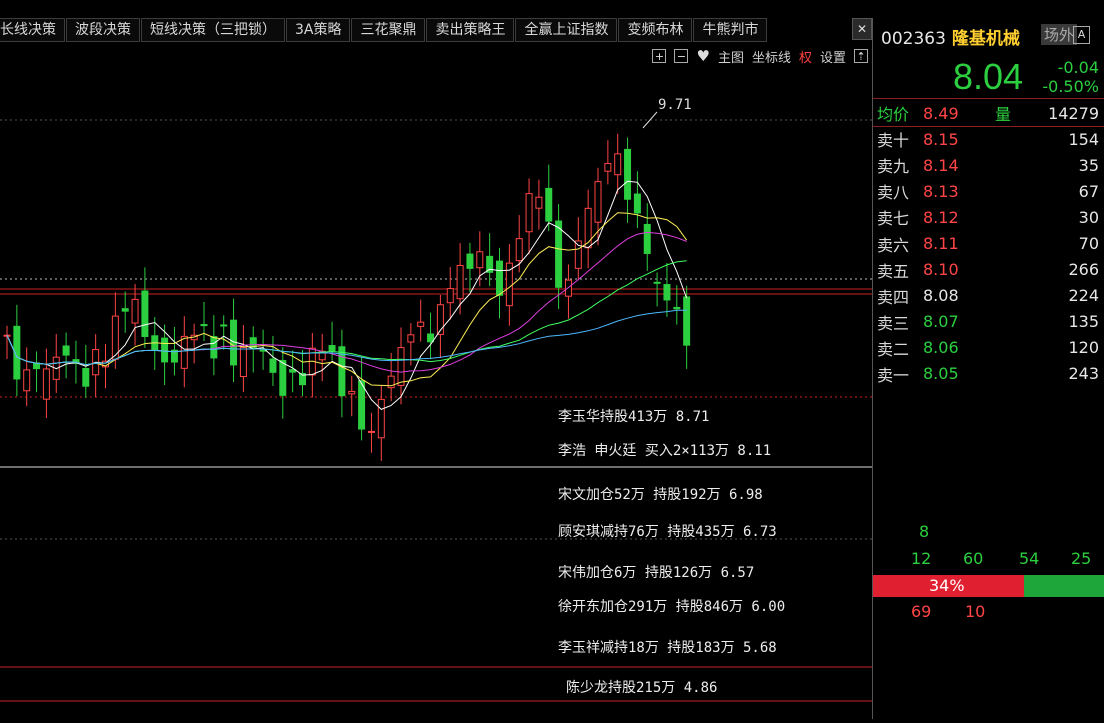 This screenshot has width=1104, height=723. I want to click on heart-icon: ♥, so click(702, 56).